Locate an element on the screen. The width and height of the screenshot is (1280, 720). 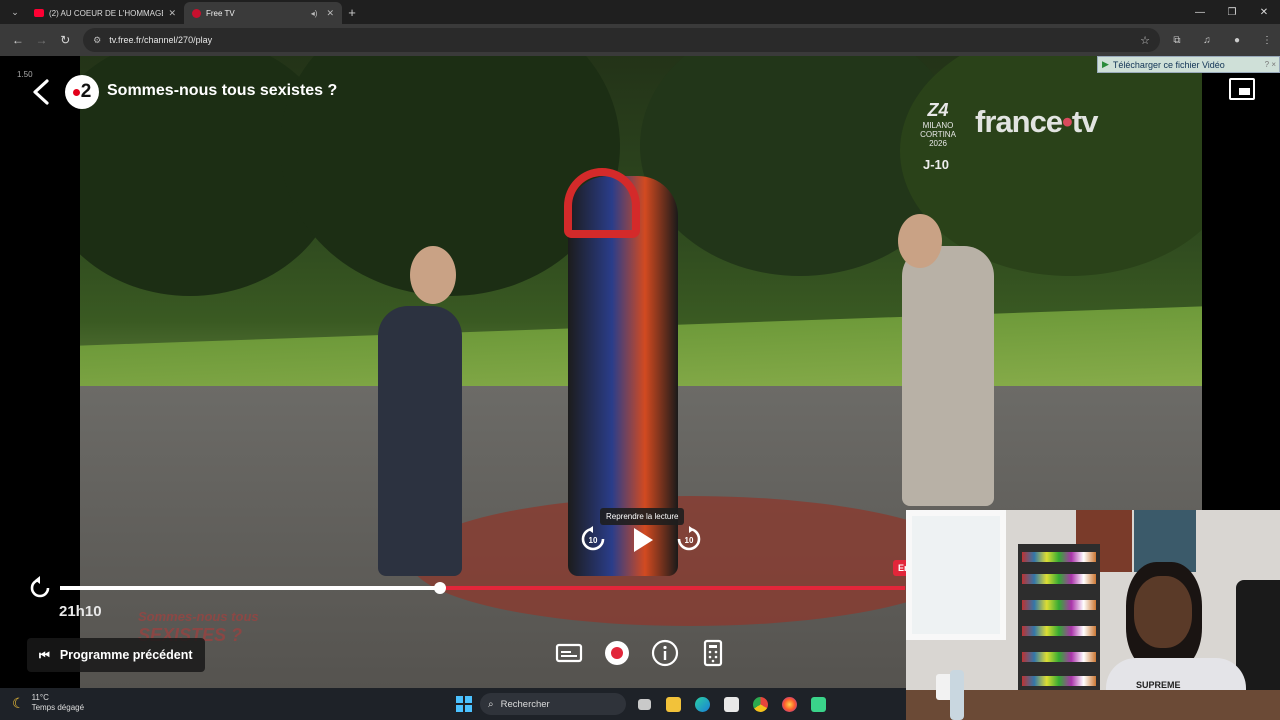
cameraman-head is located at coordinates (920, 241).